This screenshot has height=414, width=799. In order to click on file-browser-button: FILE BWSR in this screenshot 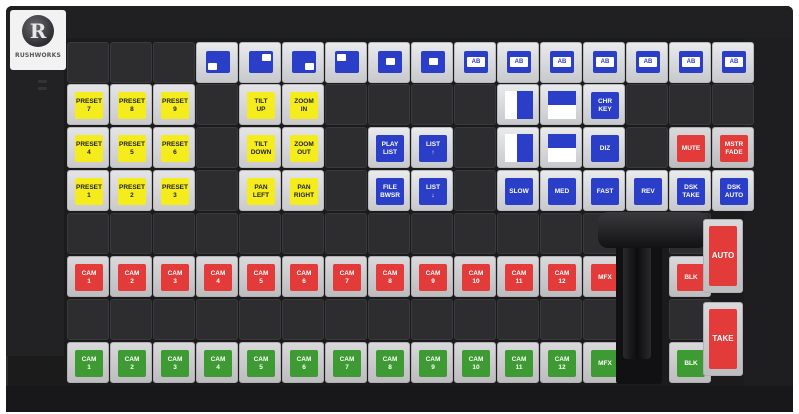, I will do `click(389, 190)`.